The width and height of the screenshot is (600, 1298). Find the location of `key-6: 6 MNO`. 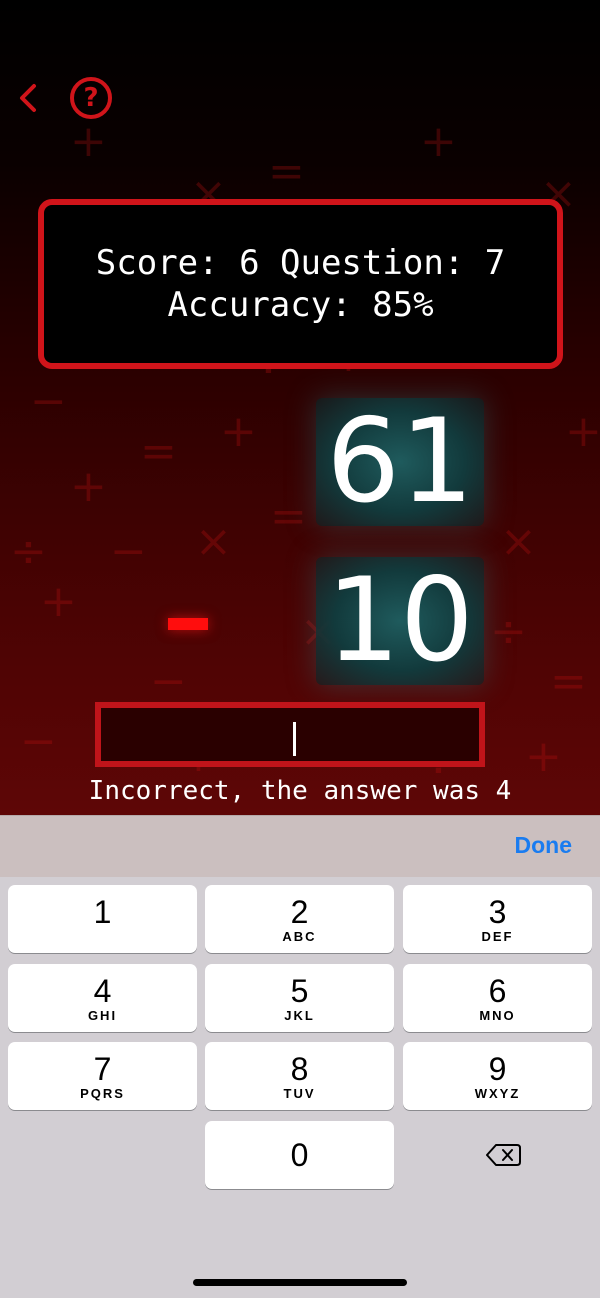

key-6: 6 MNO is located at coordinates (497, 998).